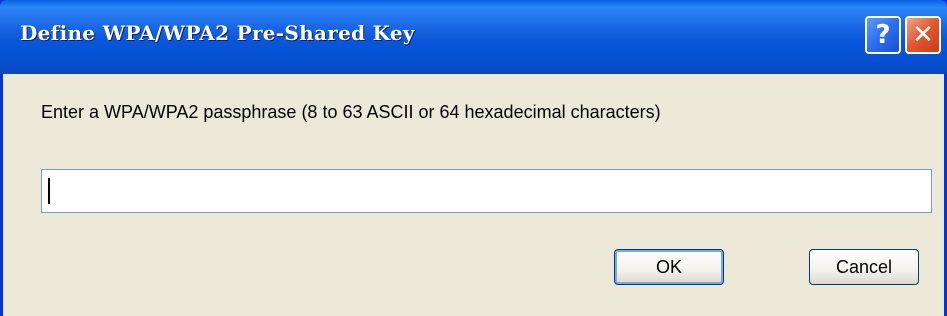  What do you see at coordinates (486, 191) in the screenshot?
I see `passphrase-input` at bounding box center [486, 191].